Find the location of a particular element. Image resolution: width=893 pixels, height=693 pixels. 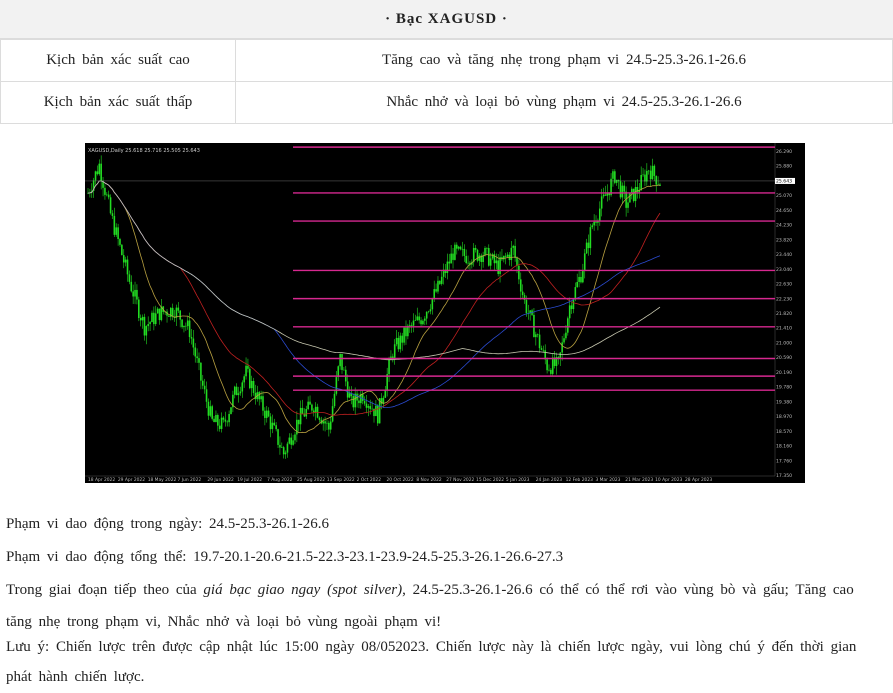

price-axis-label: 22.230 is located at coordinates (784, 299).